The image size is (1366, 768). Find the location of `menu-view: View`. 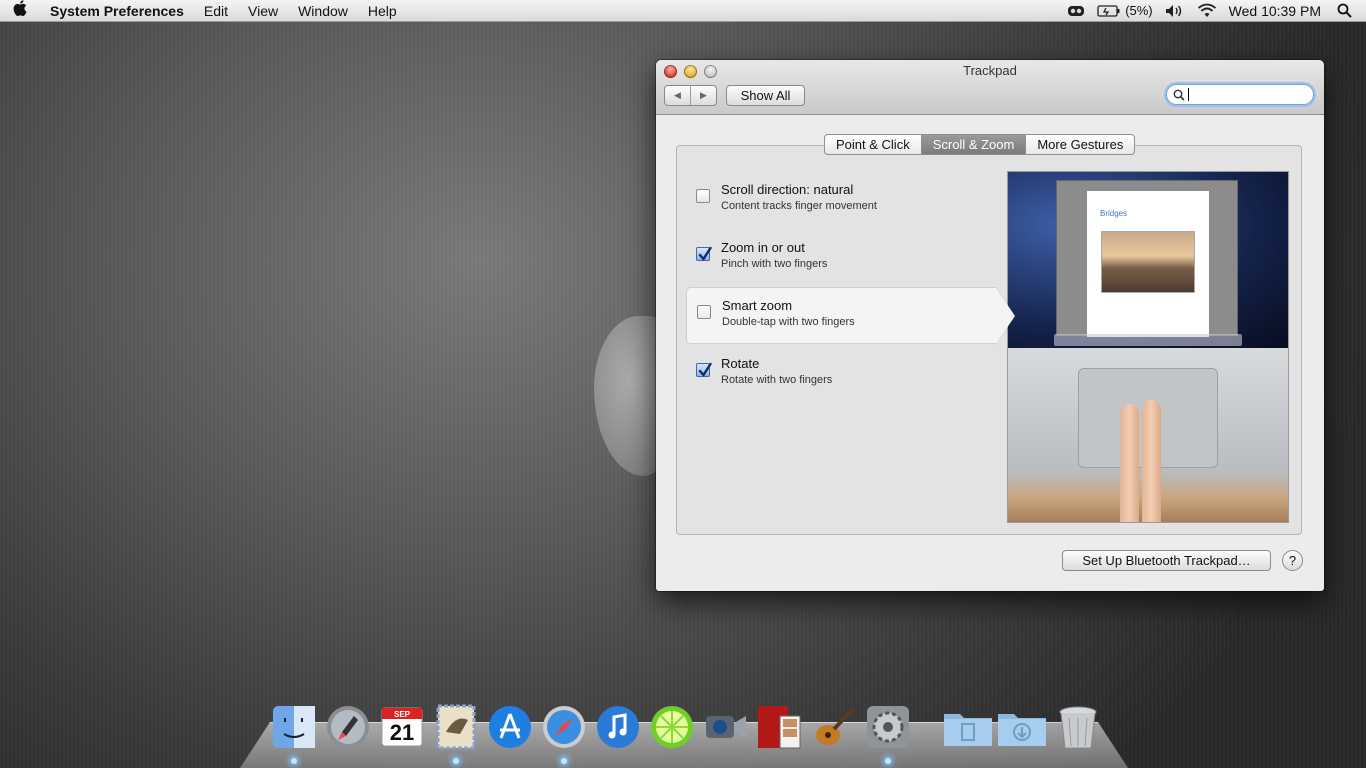

menu-view: View is located at coordinates (263, 11).